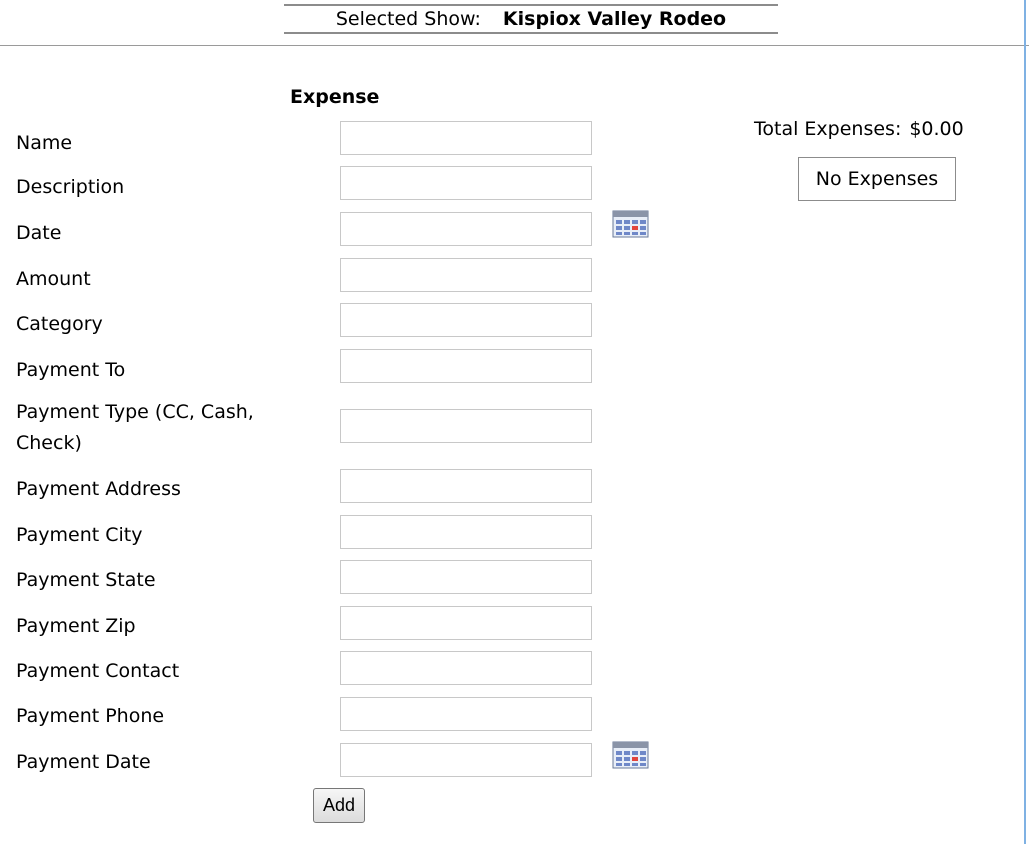 The width and height of the screenshot is (1029, 844). I want to click on field-label: Payment Contact, so click(98, 671).